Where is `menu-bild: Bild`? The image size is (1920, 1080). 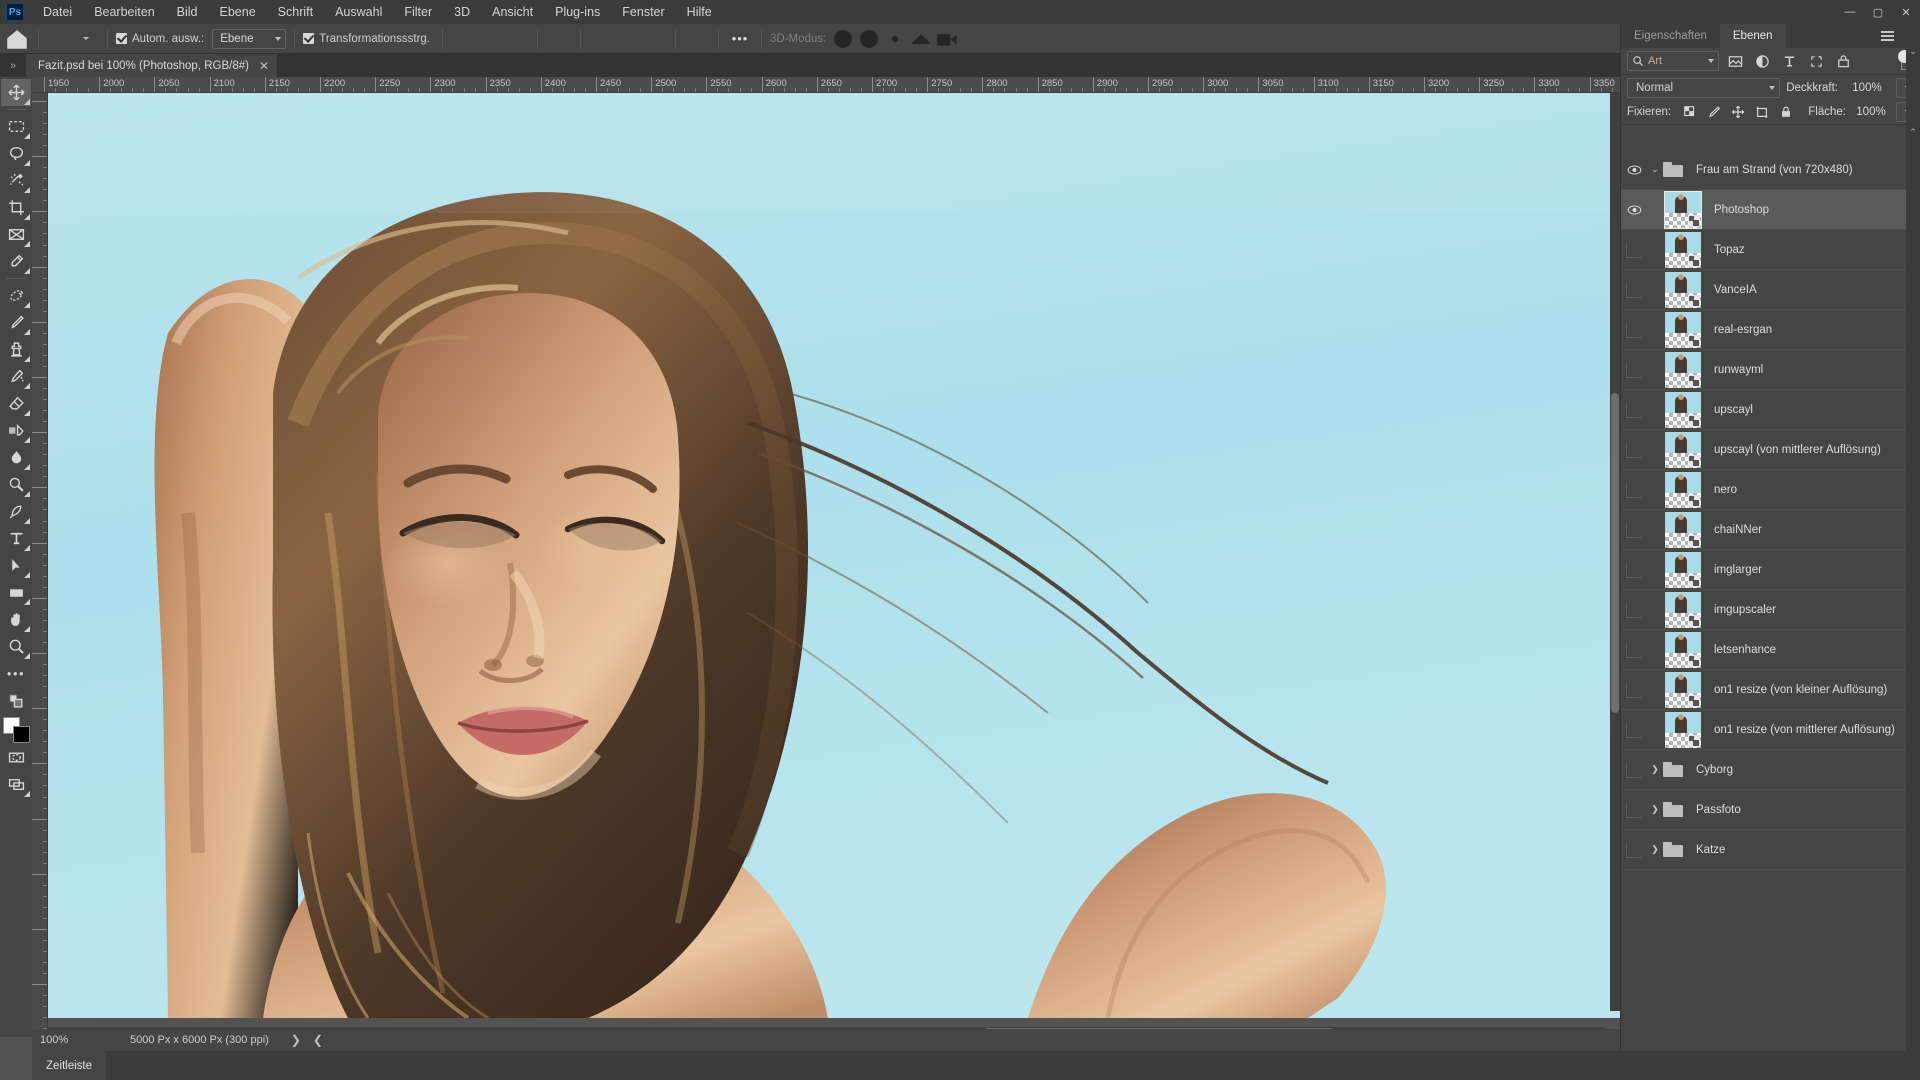 menu-bild: Bild is located at coordinates (187, 12).